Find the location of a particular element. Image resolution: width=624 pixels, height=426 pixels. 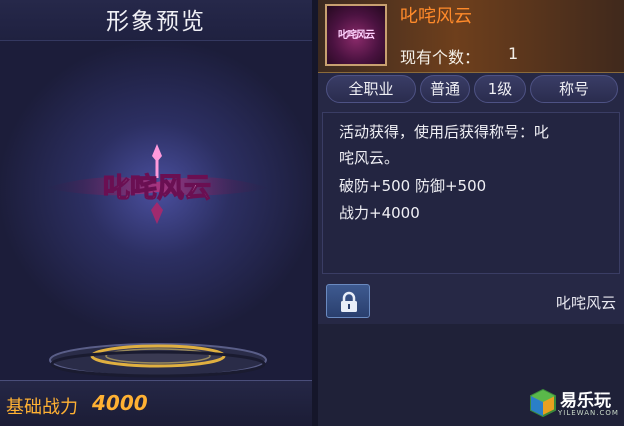

watermark-sub: YILEWAN.COM is located at coordinates (588, 413).